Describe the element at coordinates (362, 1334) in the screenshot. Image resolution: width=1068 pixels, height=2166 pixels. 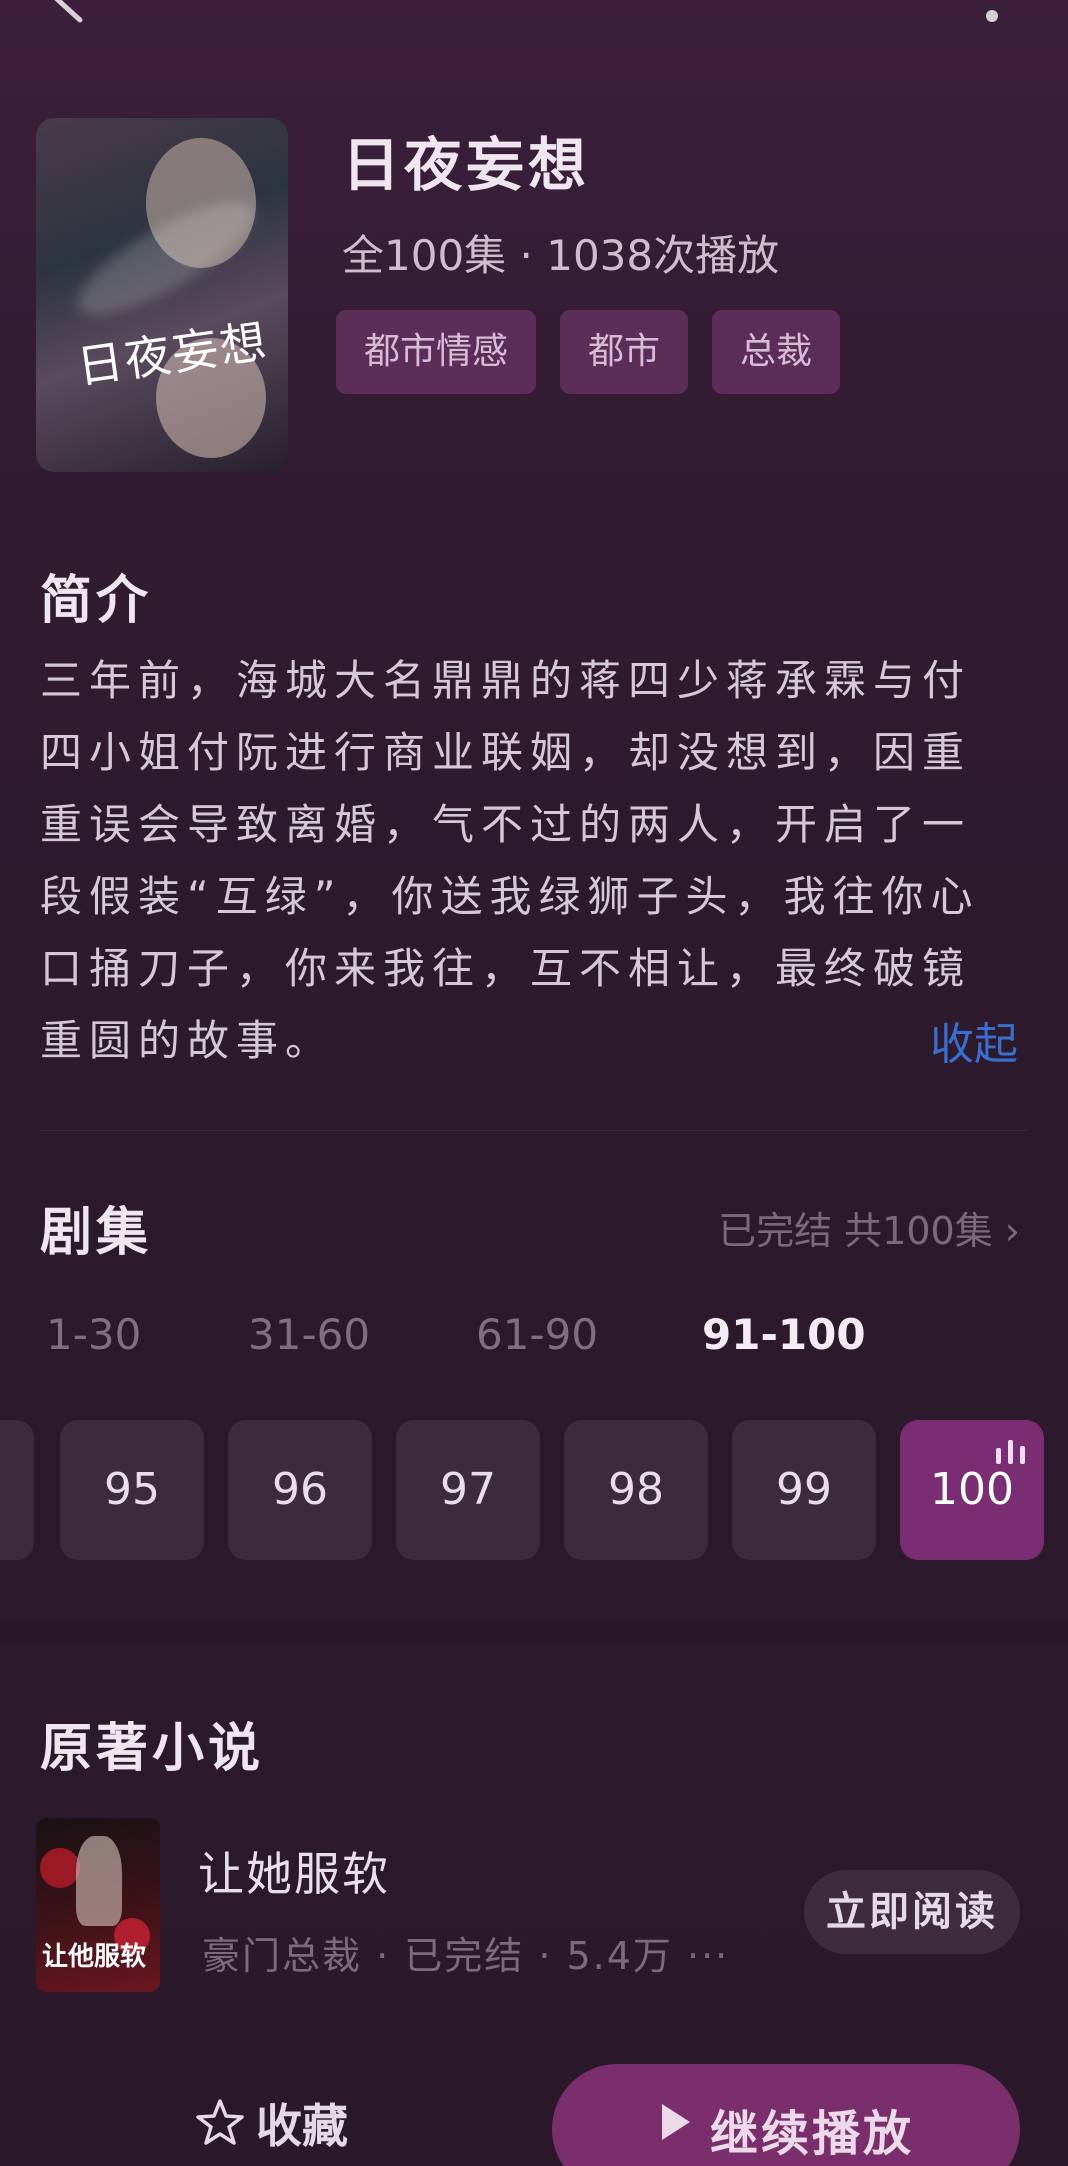
I see `tab-range-31-60: 31-60` at that location.